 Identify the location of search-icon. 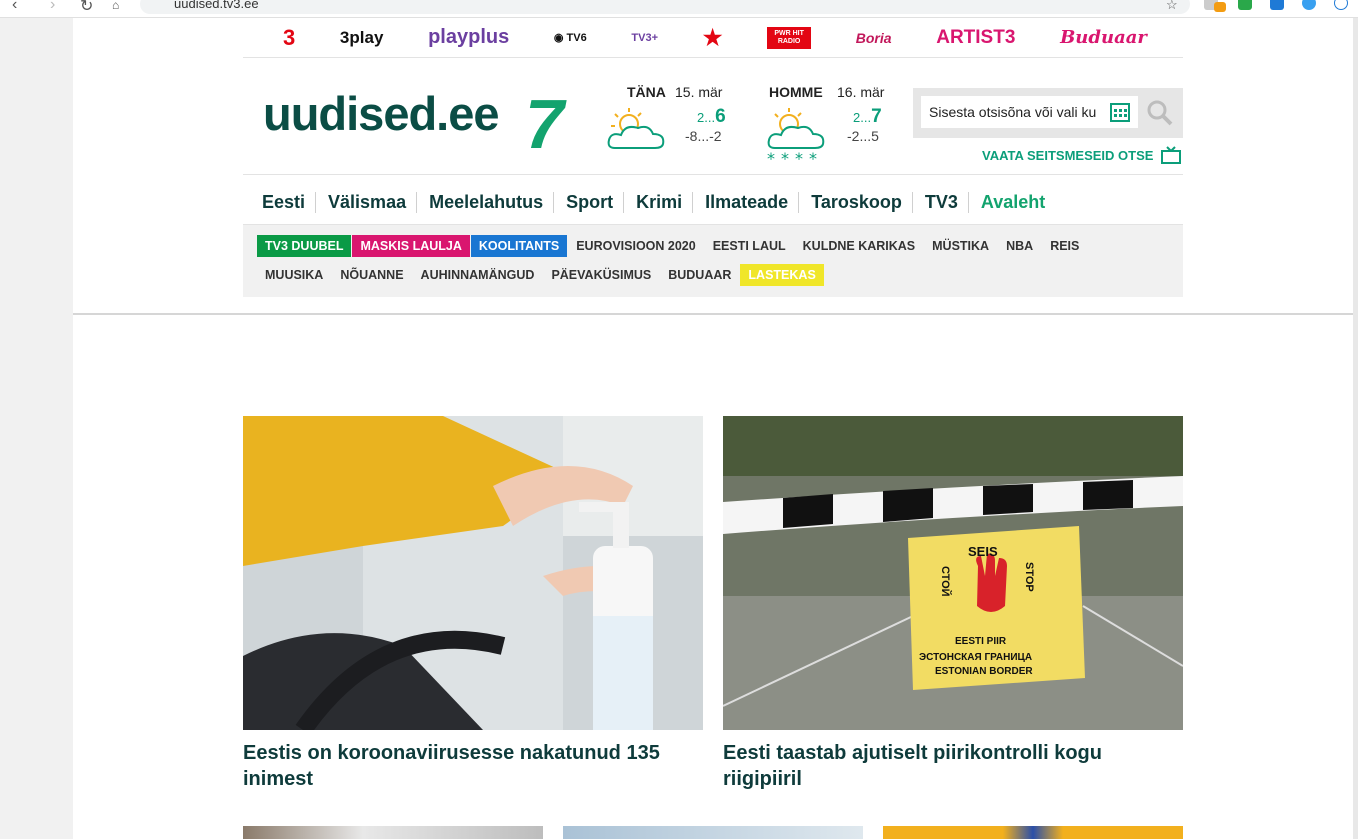
(1160, 113).